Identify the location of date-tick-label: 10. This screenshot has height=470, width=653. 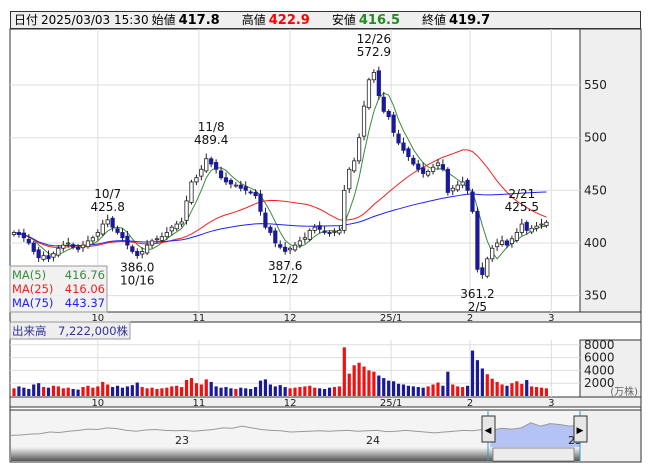
(97, 403).